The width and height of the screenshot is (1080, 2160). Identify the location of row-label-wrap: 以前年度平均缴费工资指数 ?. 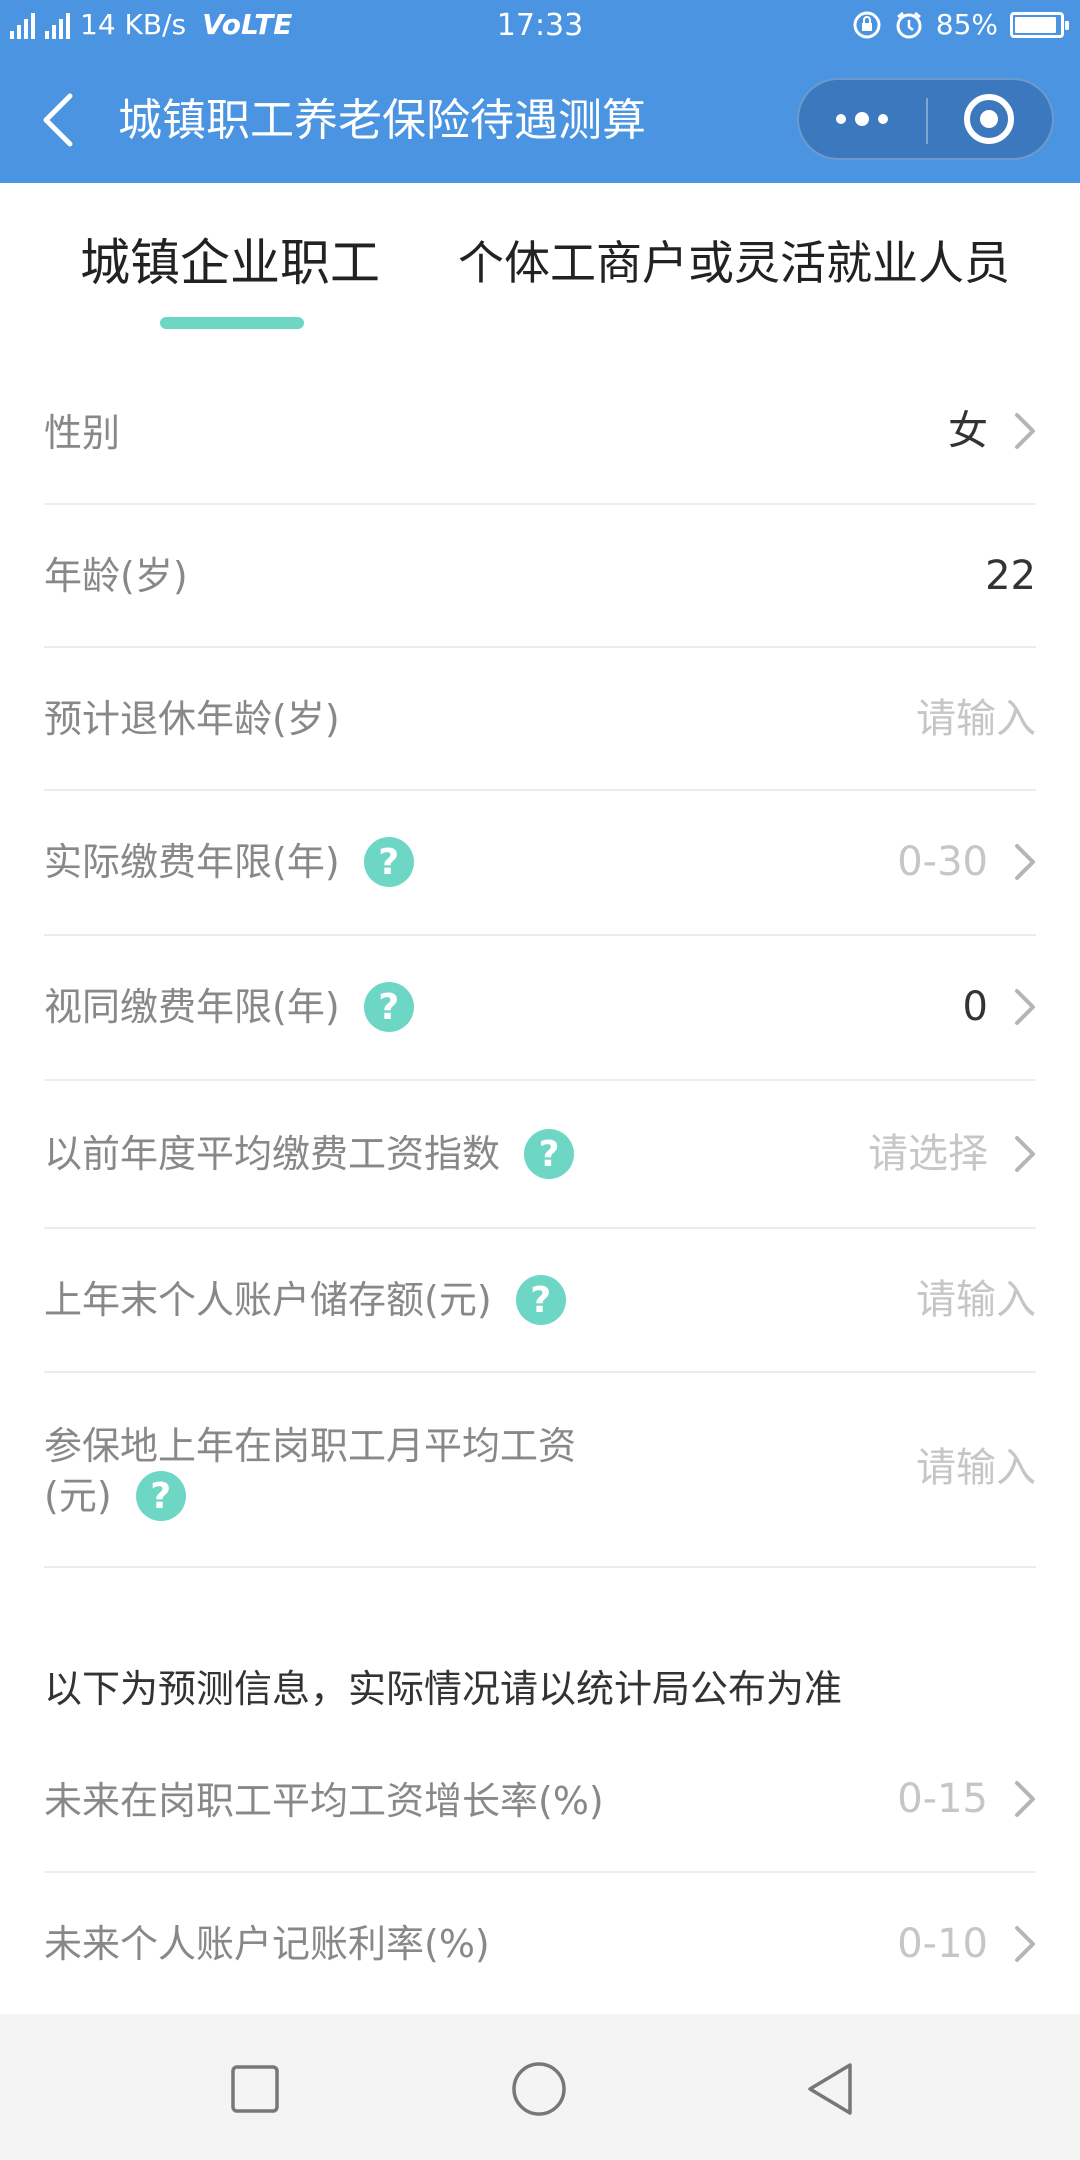
(309, 1154).